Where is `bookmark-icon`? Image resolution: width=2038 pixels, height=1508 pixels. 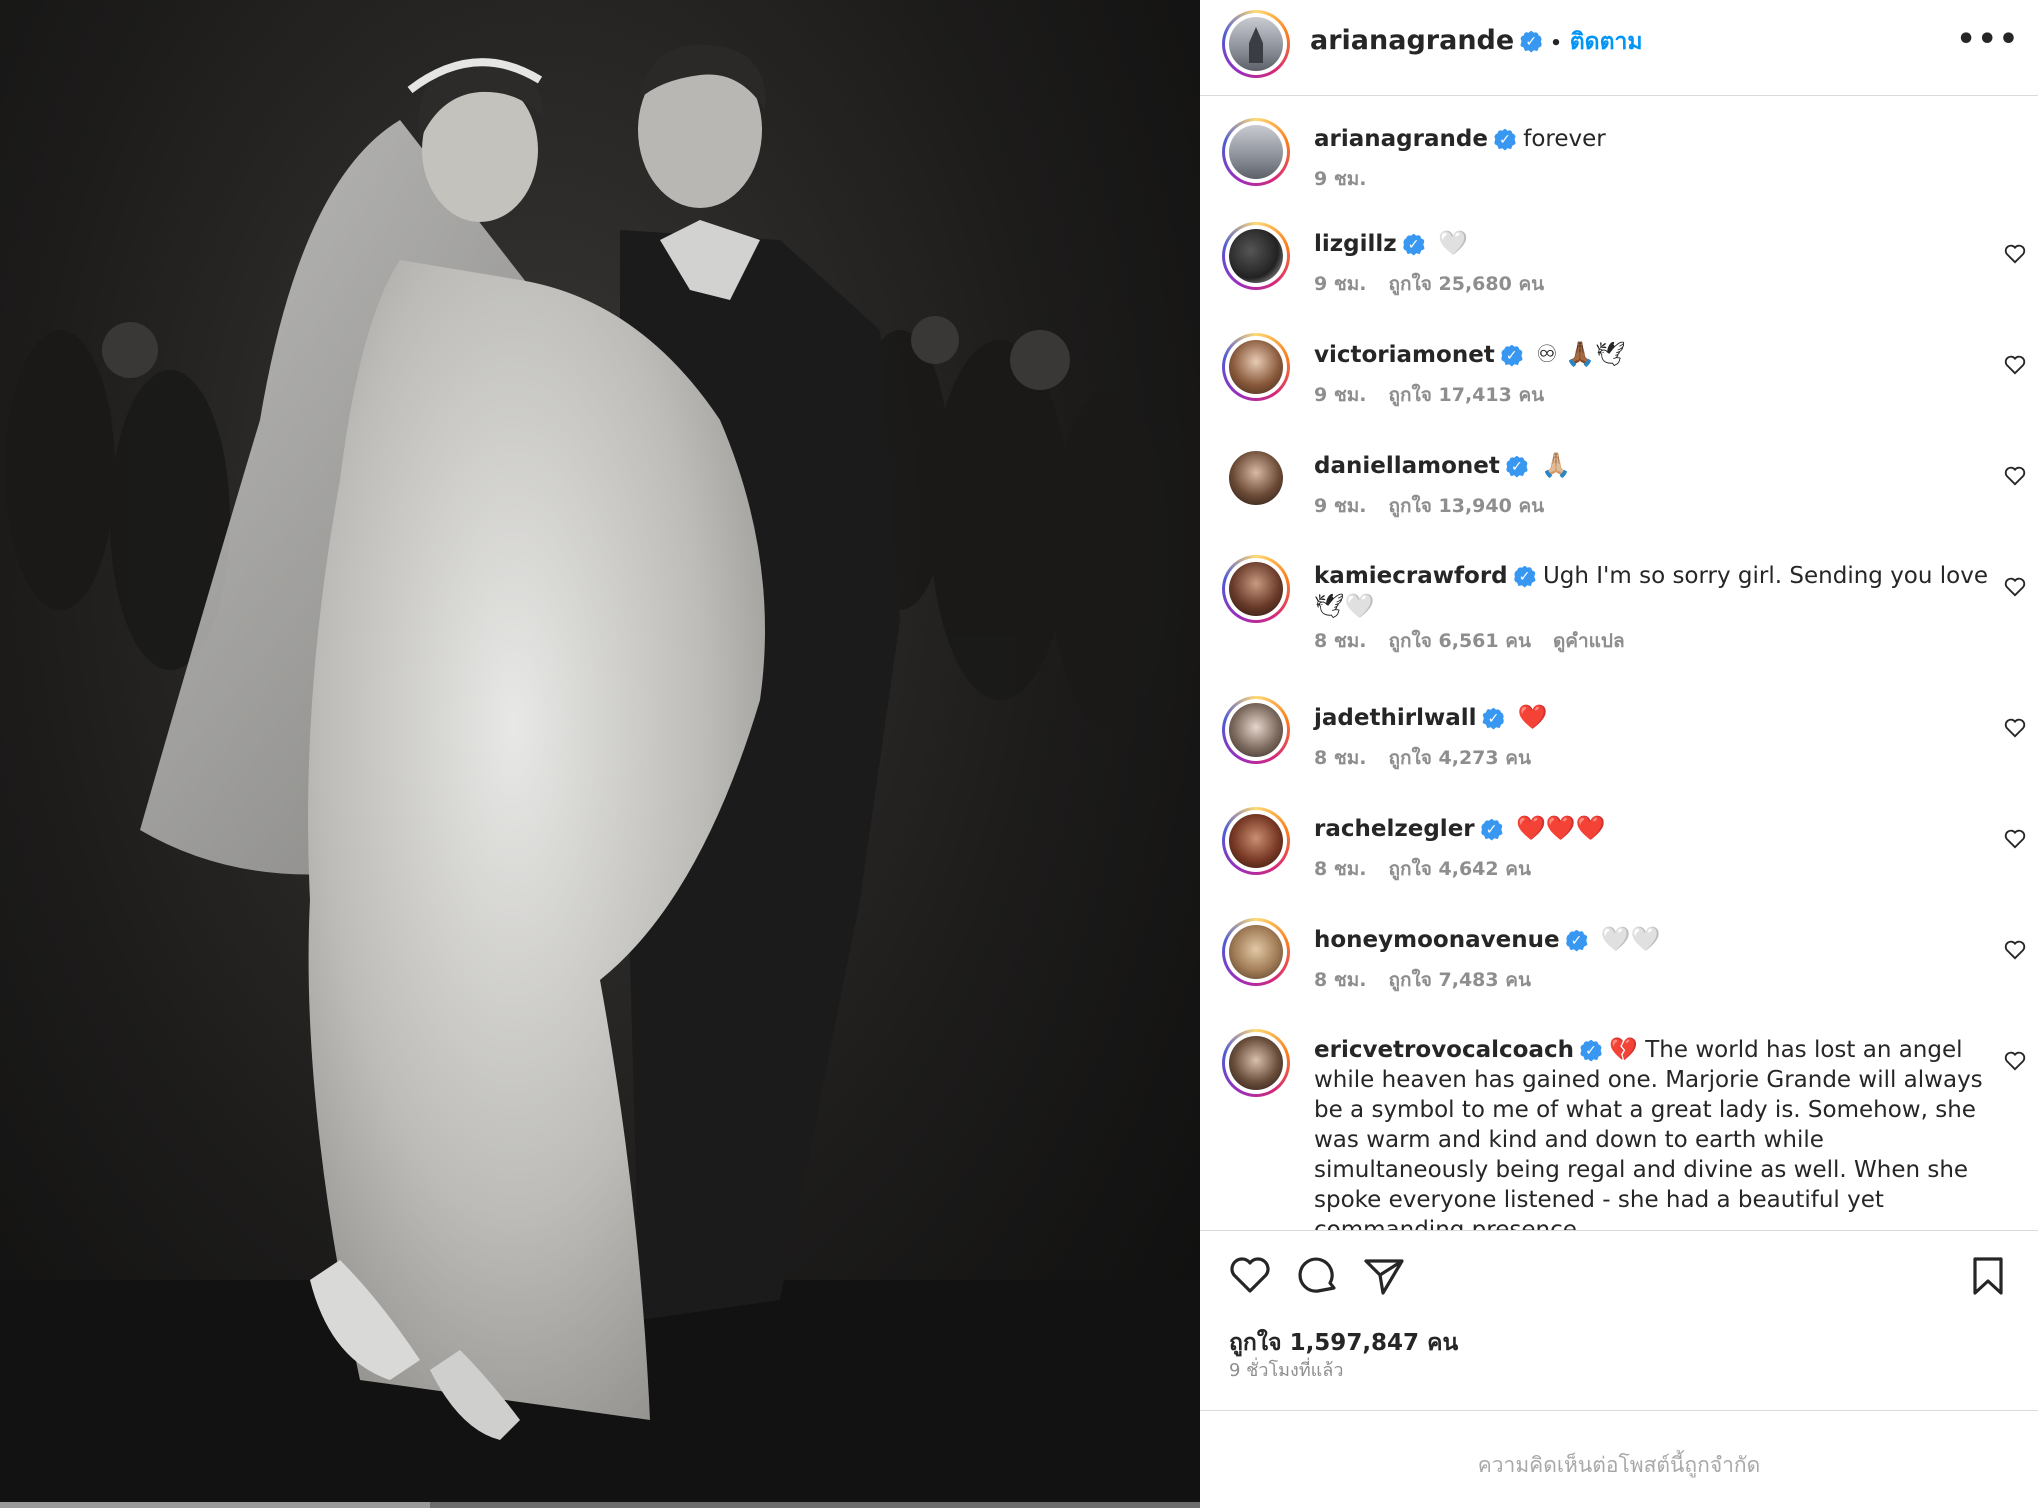 bookmark-icon is located at coordinates (1988, 1275).